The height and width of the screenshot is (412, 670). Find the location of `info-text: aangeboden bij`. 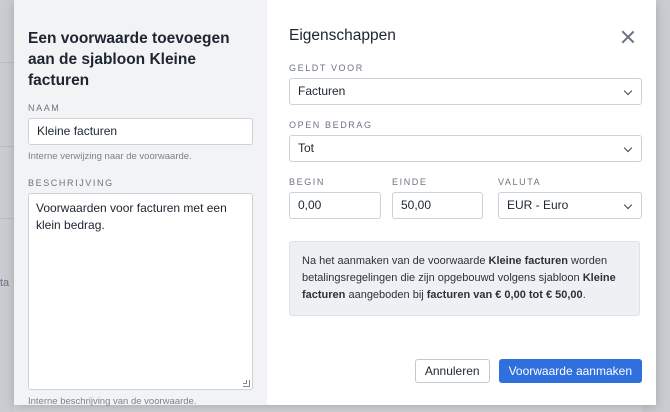

info-text: aangeboden bij is located at coordinates (386, 295).